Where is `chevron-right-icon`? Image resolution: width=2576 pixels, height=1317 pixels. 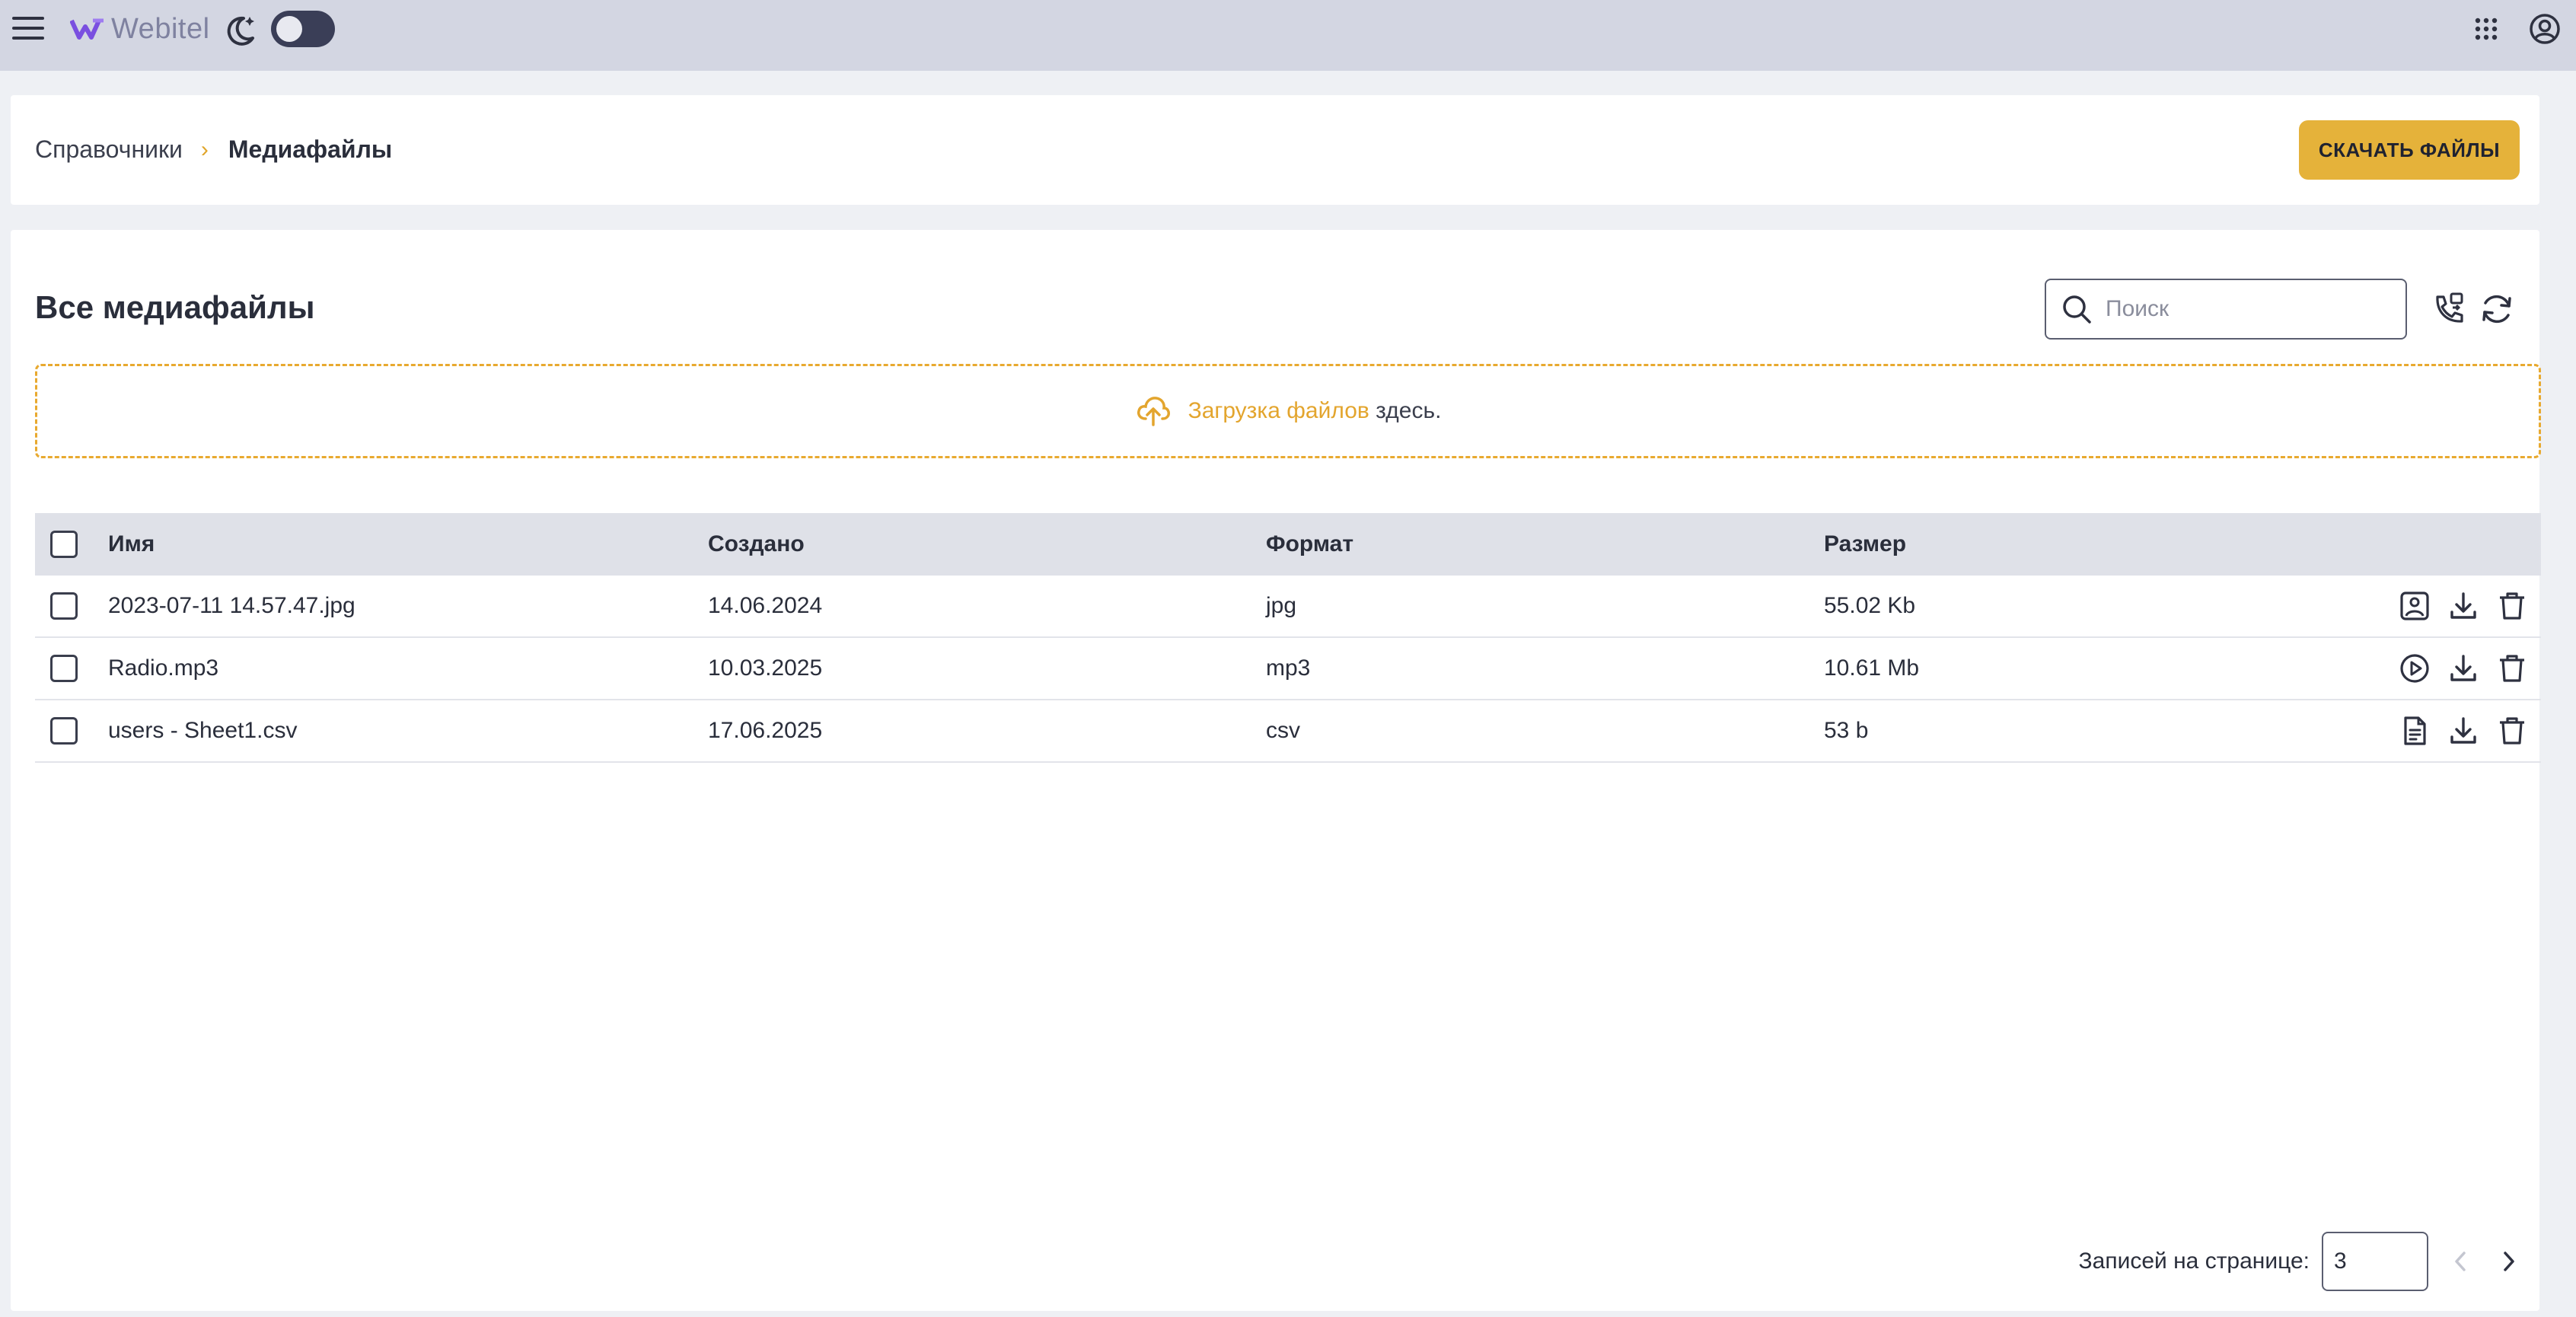 chevron-right-icon is located at coordinates (2509, 1261).